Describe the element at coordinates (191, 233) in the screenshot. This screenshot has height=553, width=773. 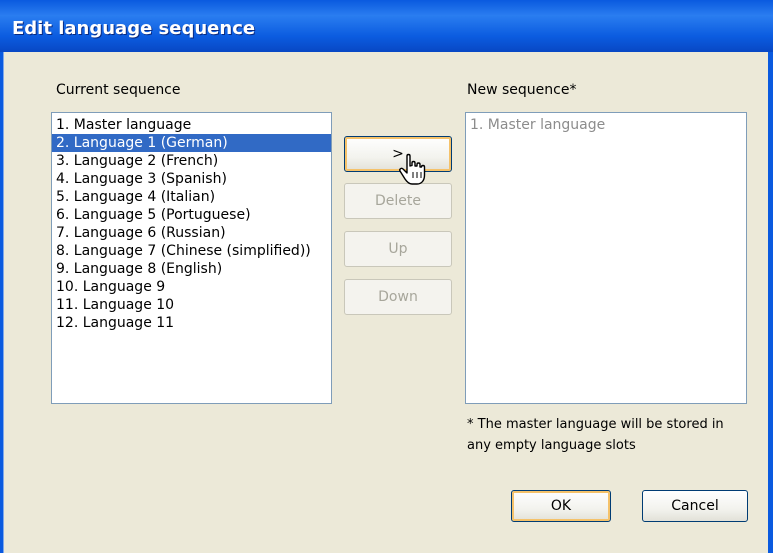
I see `list-item: 7. Language 6 (Russian)` at that location.